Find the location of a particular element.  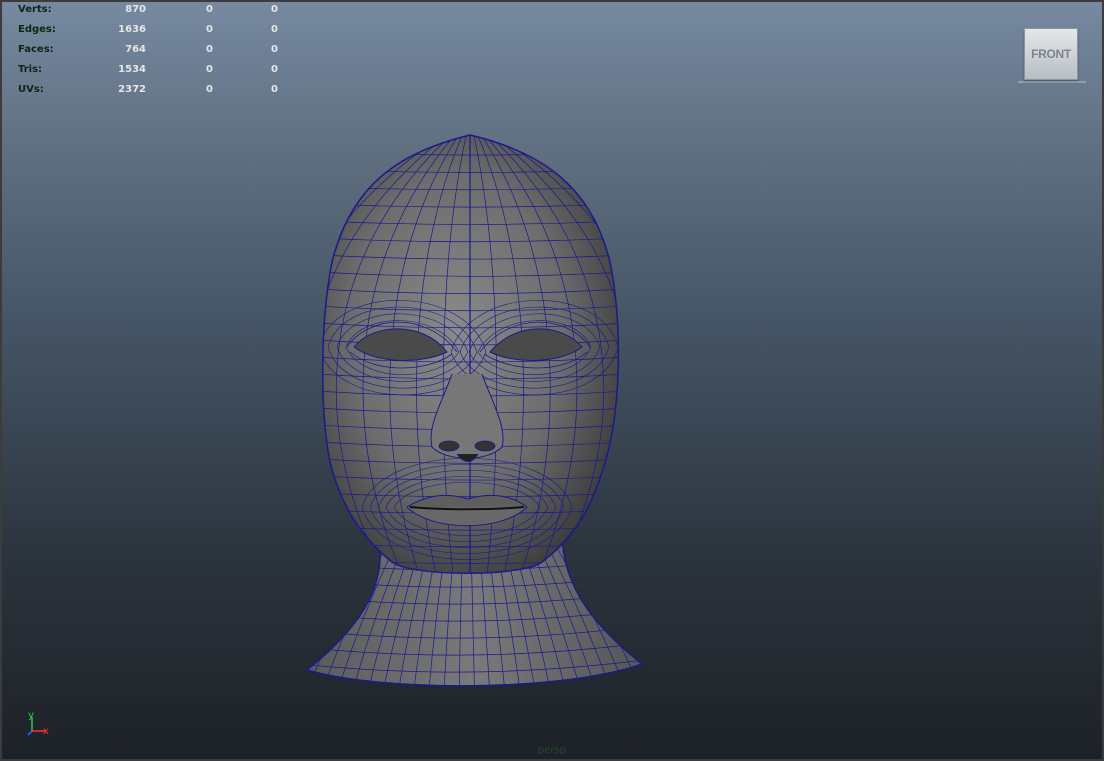

axis-y-label: y is located at coordinates (31, 715).